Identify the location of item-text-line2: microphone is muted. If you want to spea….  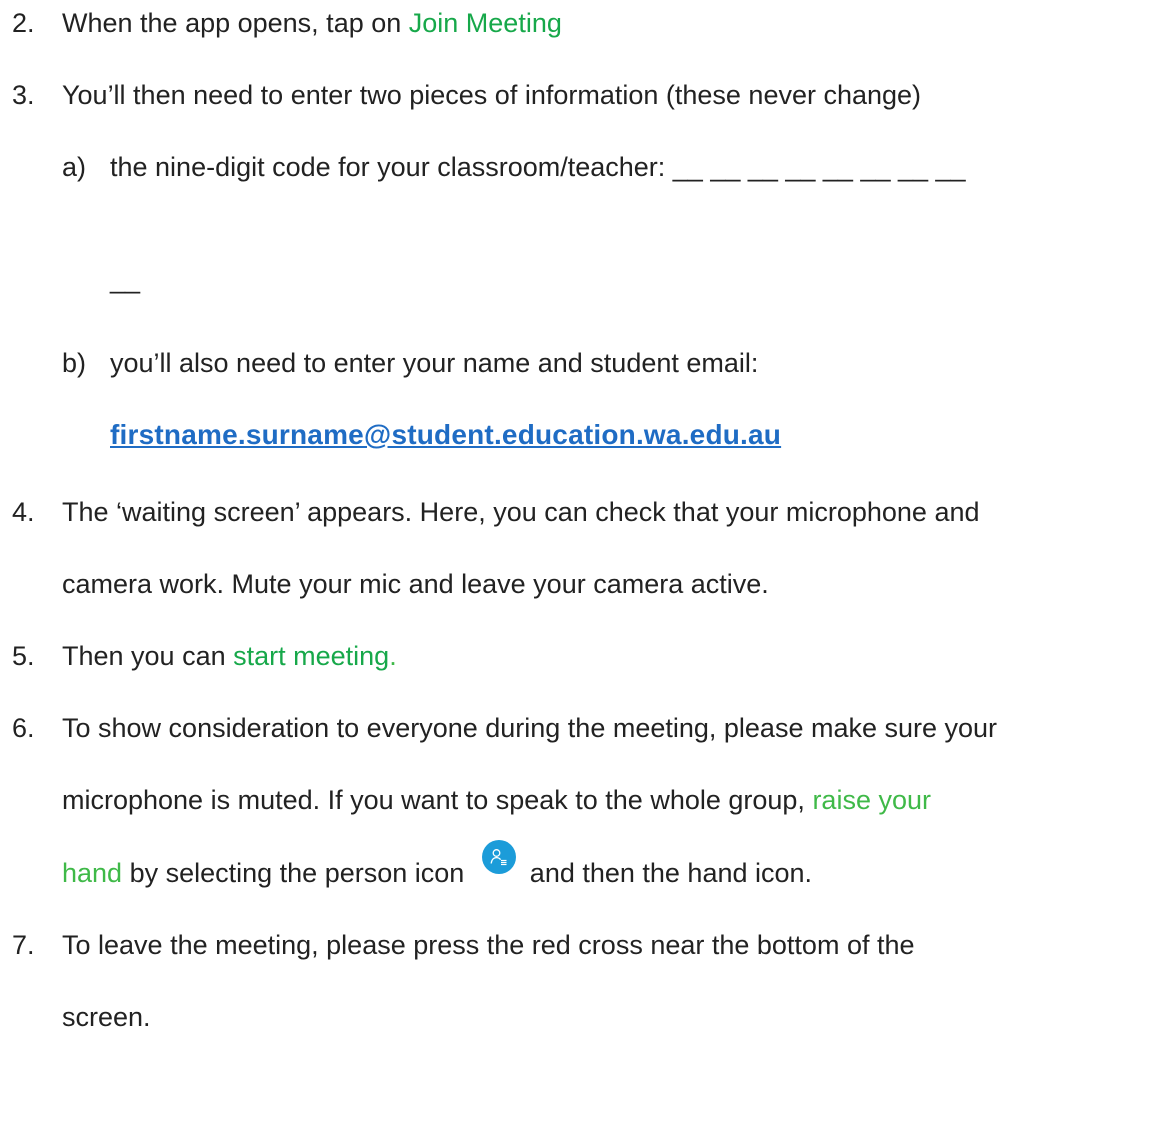
(437, 800).